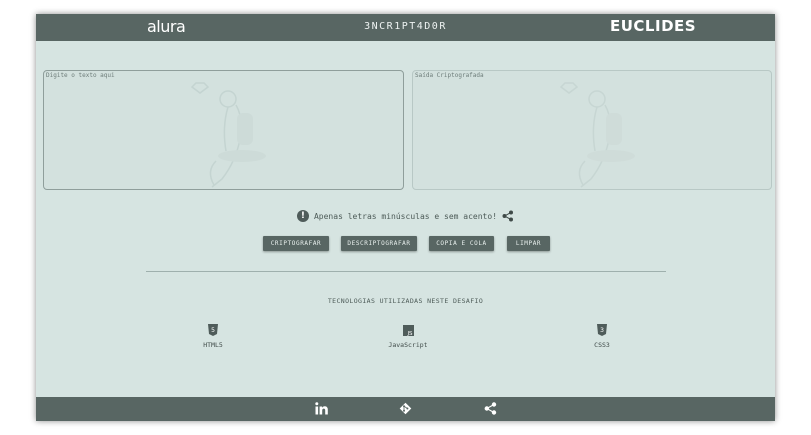 This screenshot has height=435, width=811. I want to click on input-textarea: Digite o texto aqui, so click(223, 130).